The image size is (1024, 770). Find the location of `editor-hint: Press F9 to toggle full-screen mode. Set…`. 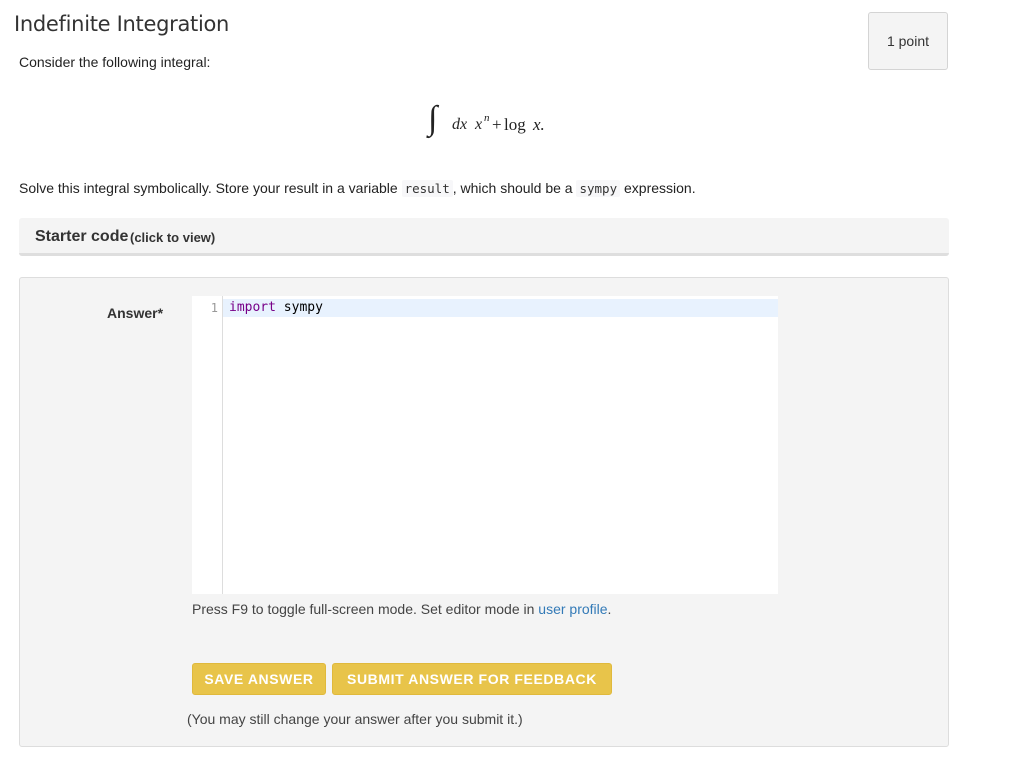

editor-hint: Press F9 to toggle full-screen mode. Set… is located at coordinates (401, 609).